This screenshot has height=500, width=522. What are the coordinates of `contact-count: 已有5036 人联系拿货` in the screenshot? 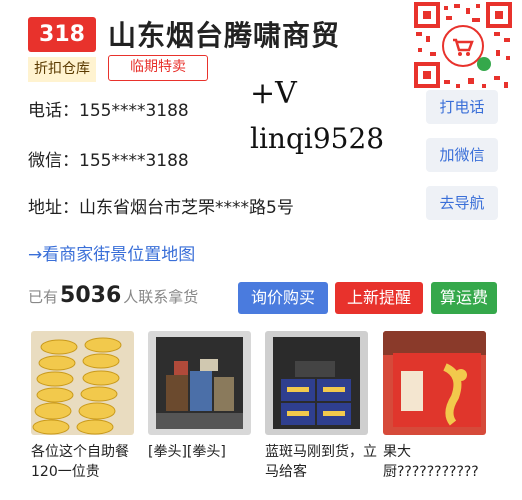 It's located at (113, 295).